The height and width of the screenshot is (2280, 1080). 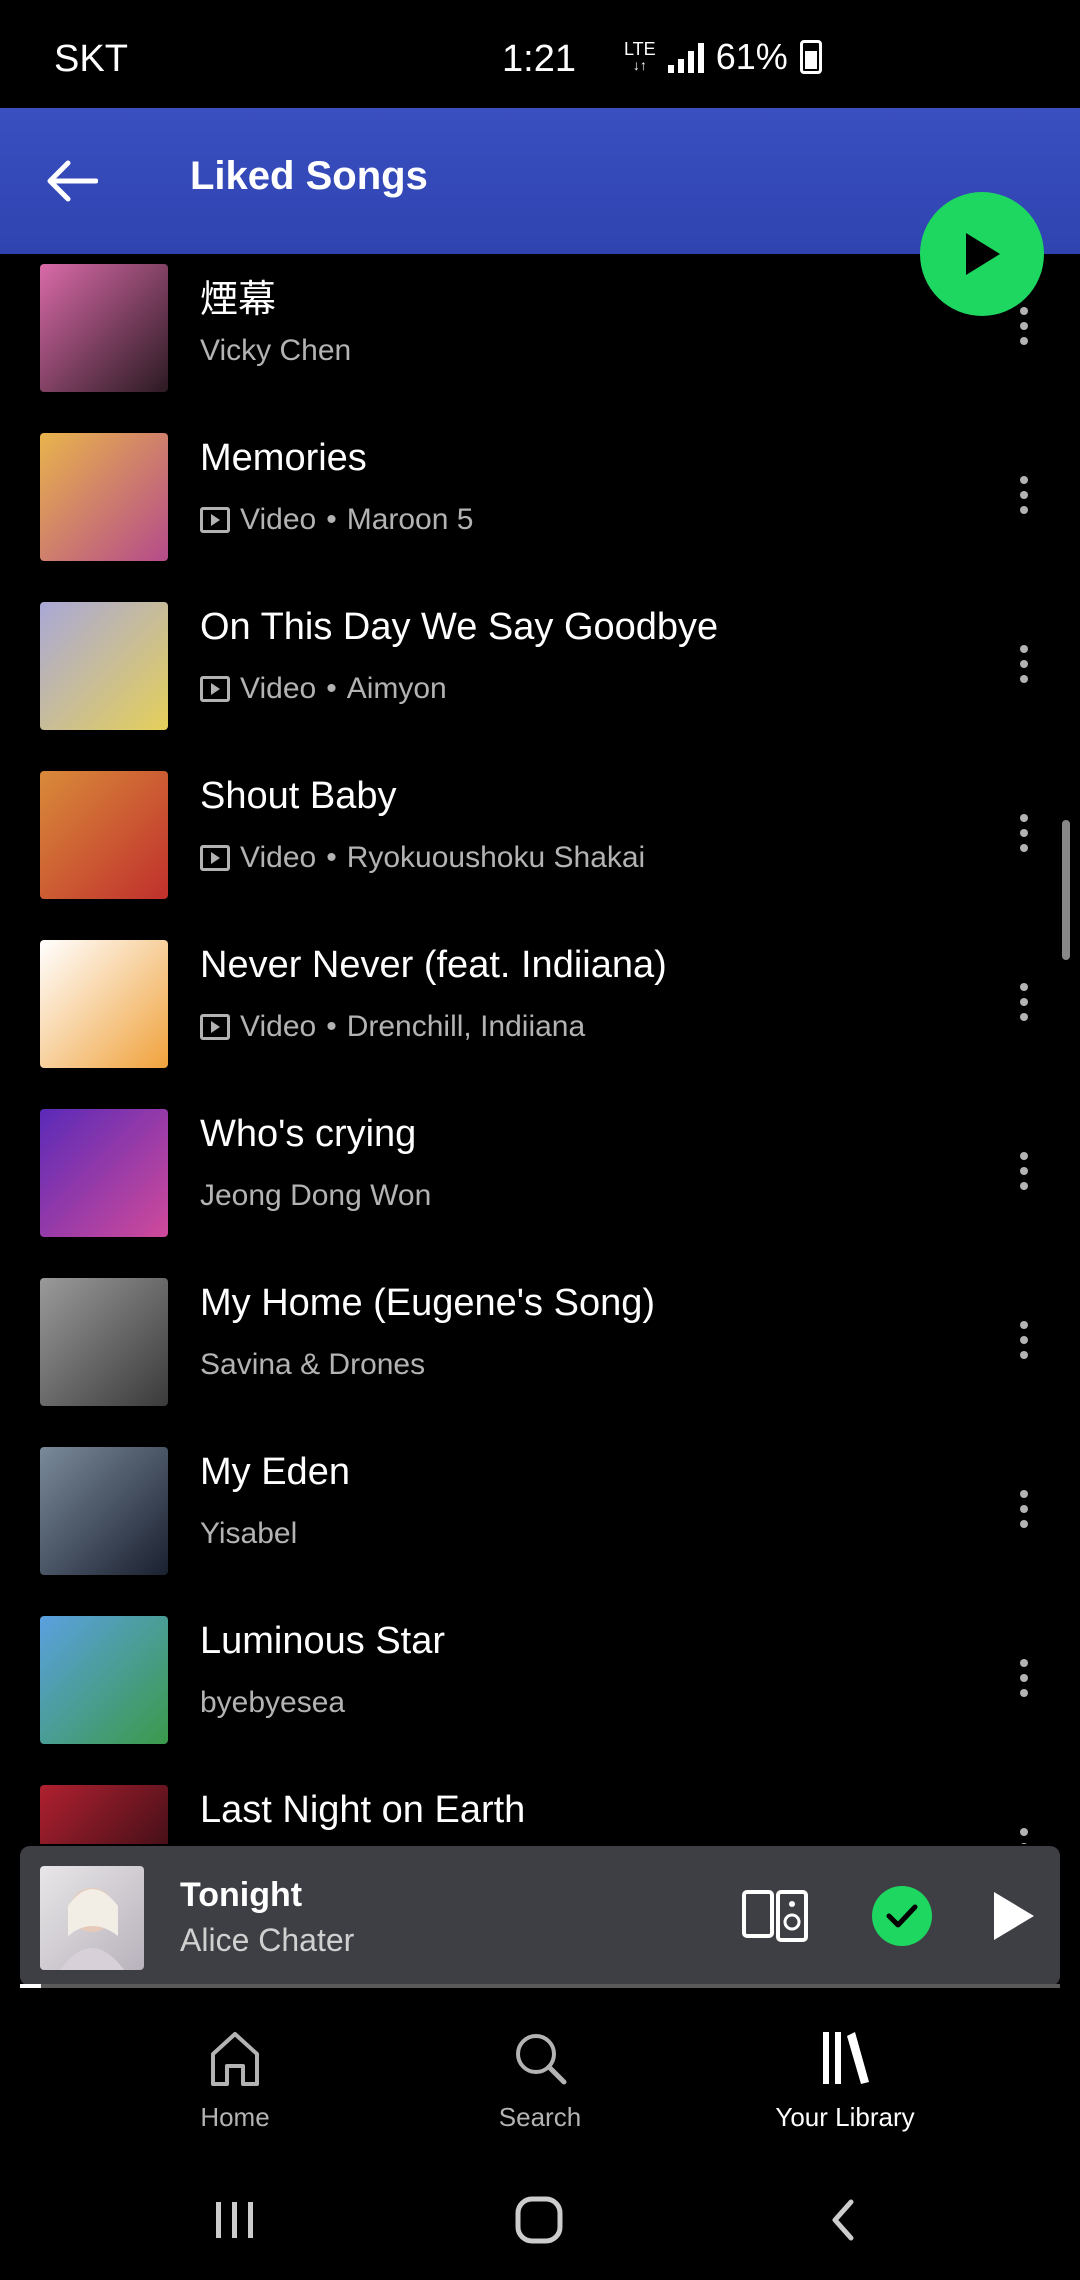 I want to click on playback-progress, so click(x=540, y=1986).